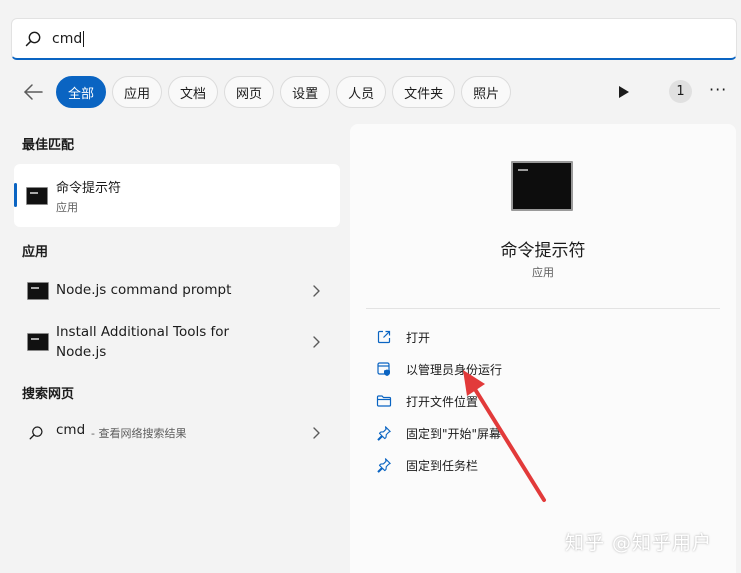  What do you see at coordinates (719, 92) in the screenshot?
I see `more-options-button: ···` at bounding box center [719, 92].